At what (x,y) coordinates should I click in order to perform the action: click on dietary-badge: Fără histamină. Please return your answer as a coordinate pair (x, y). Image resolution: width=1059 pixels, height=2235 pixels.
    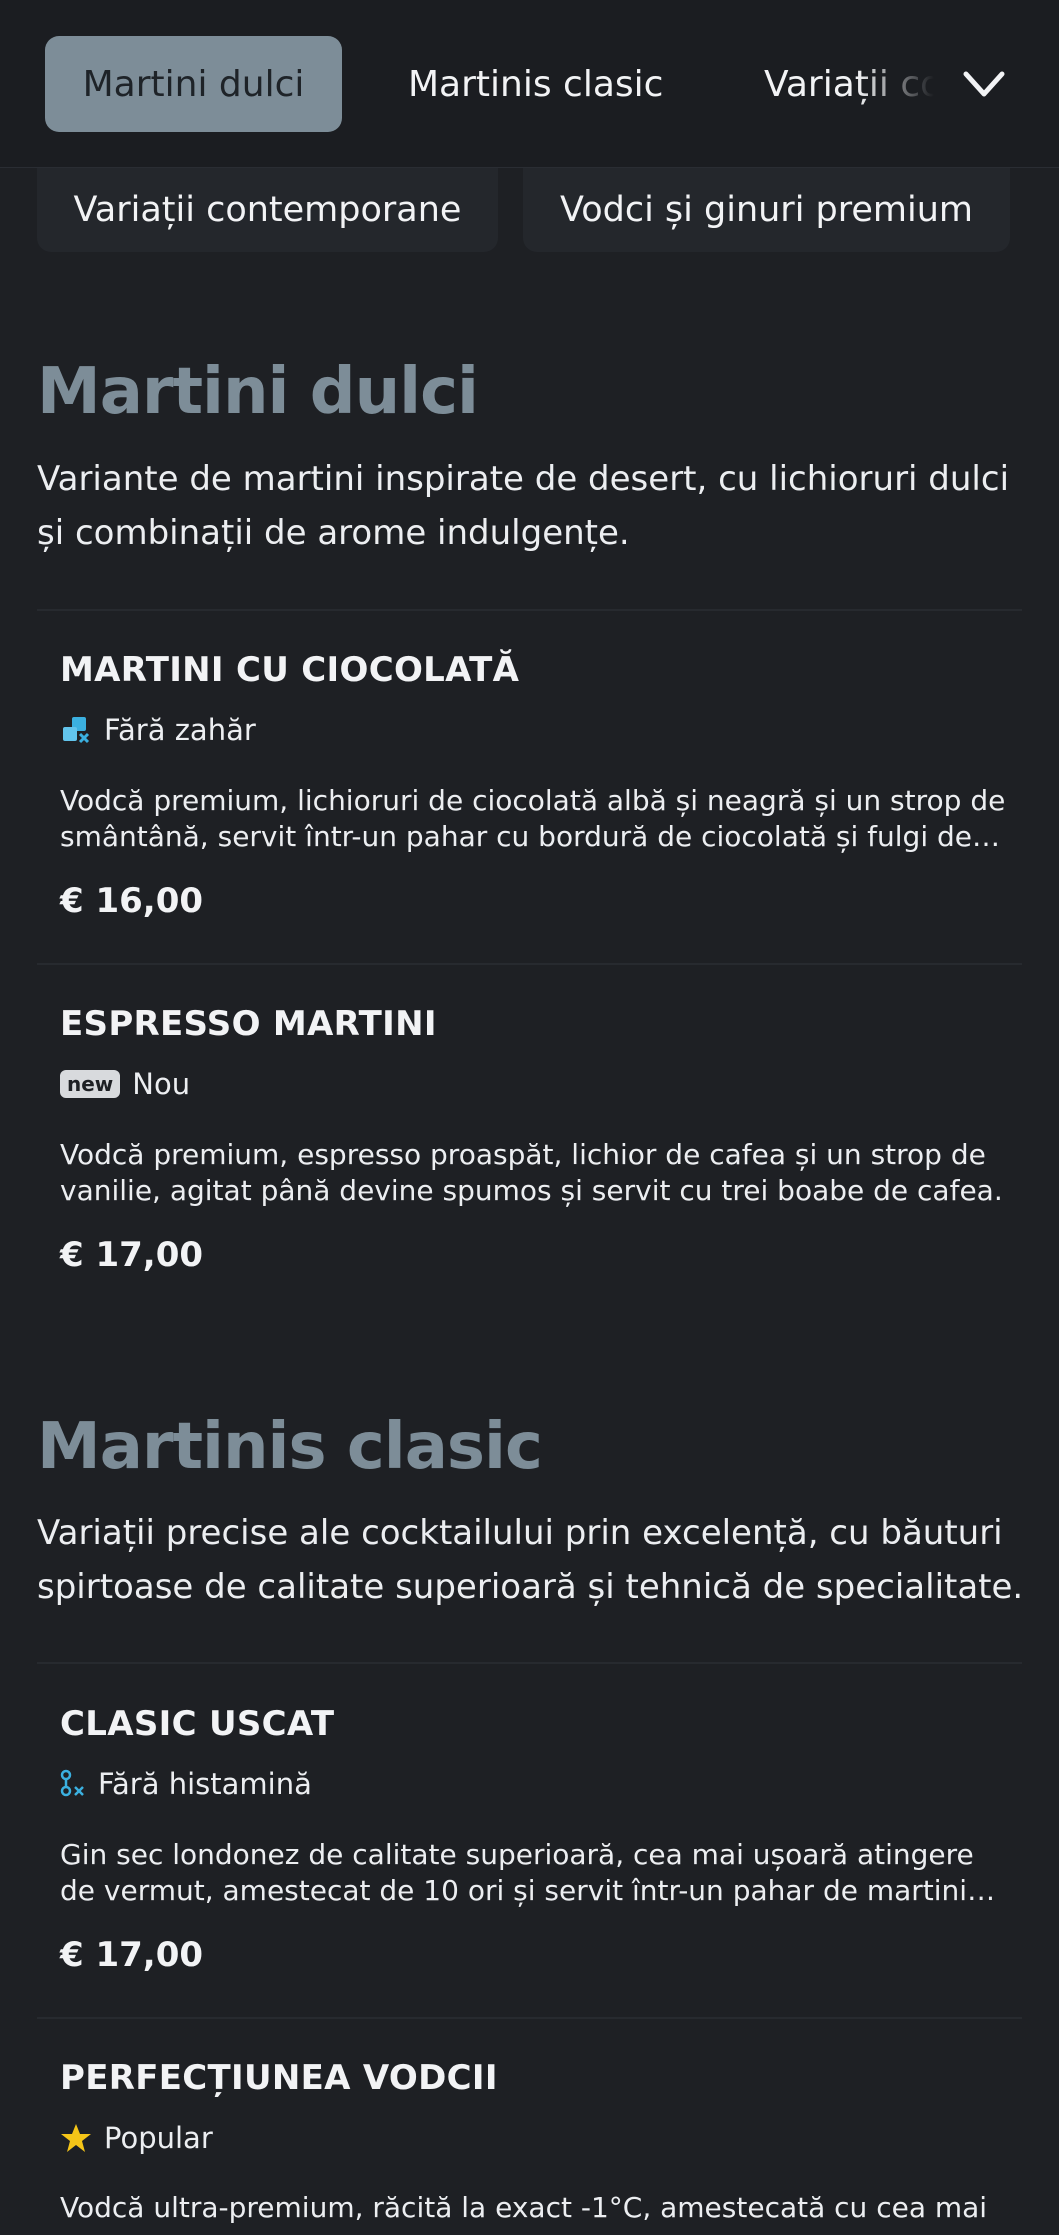
    Looking at the image, I should click on (186, 1784).